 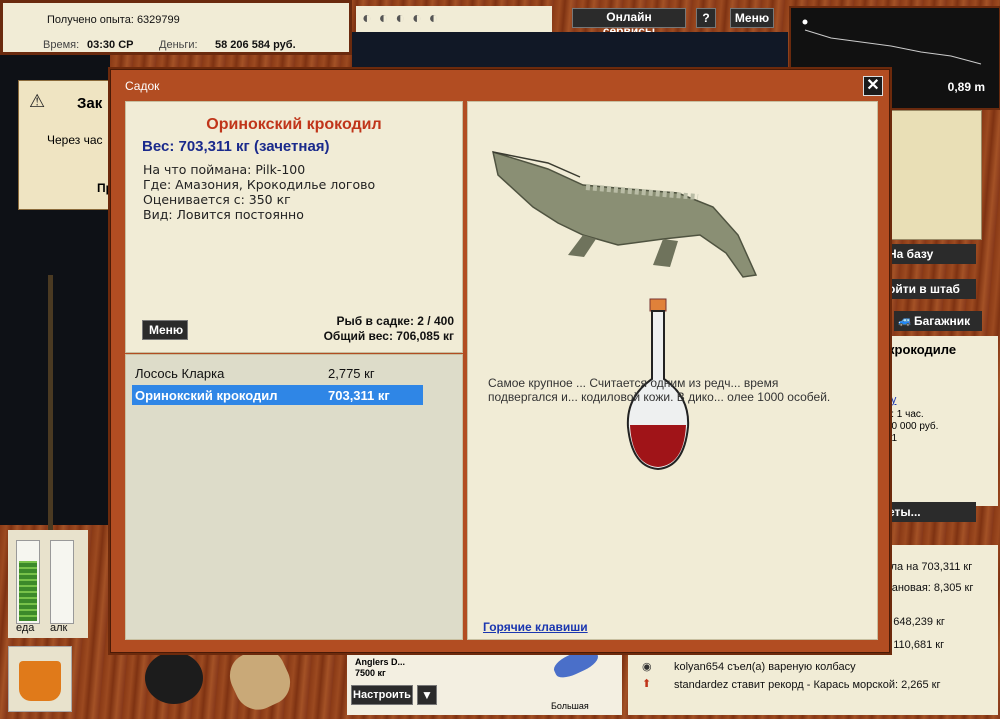 I want to click on fish-name: Оринокский крокодил, so click(x=294, y=124).